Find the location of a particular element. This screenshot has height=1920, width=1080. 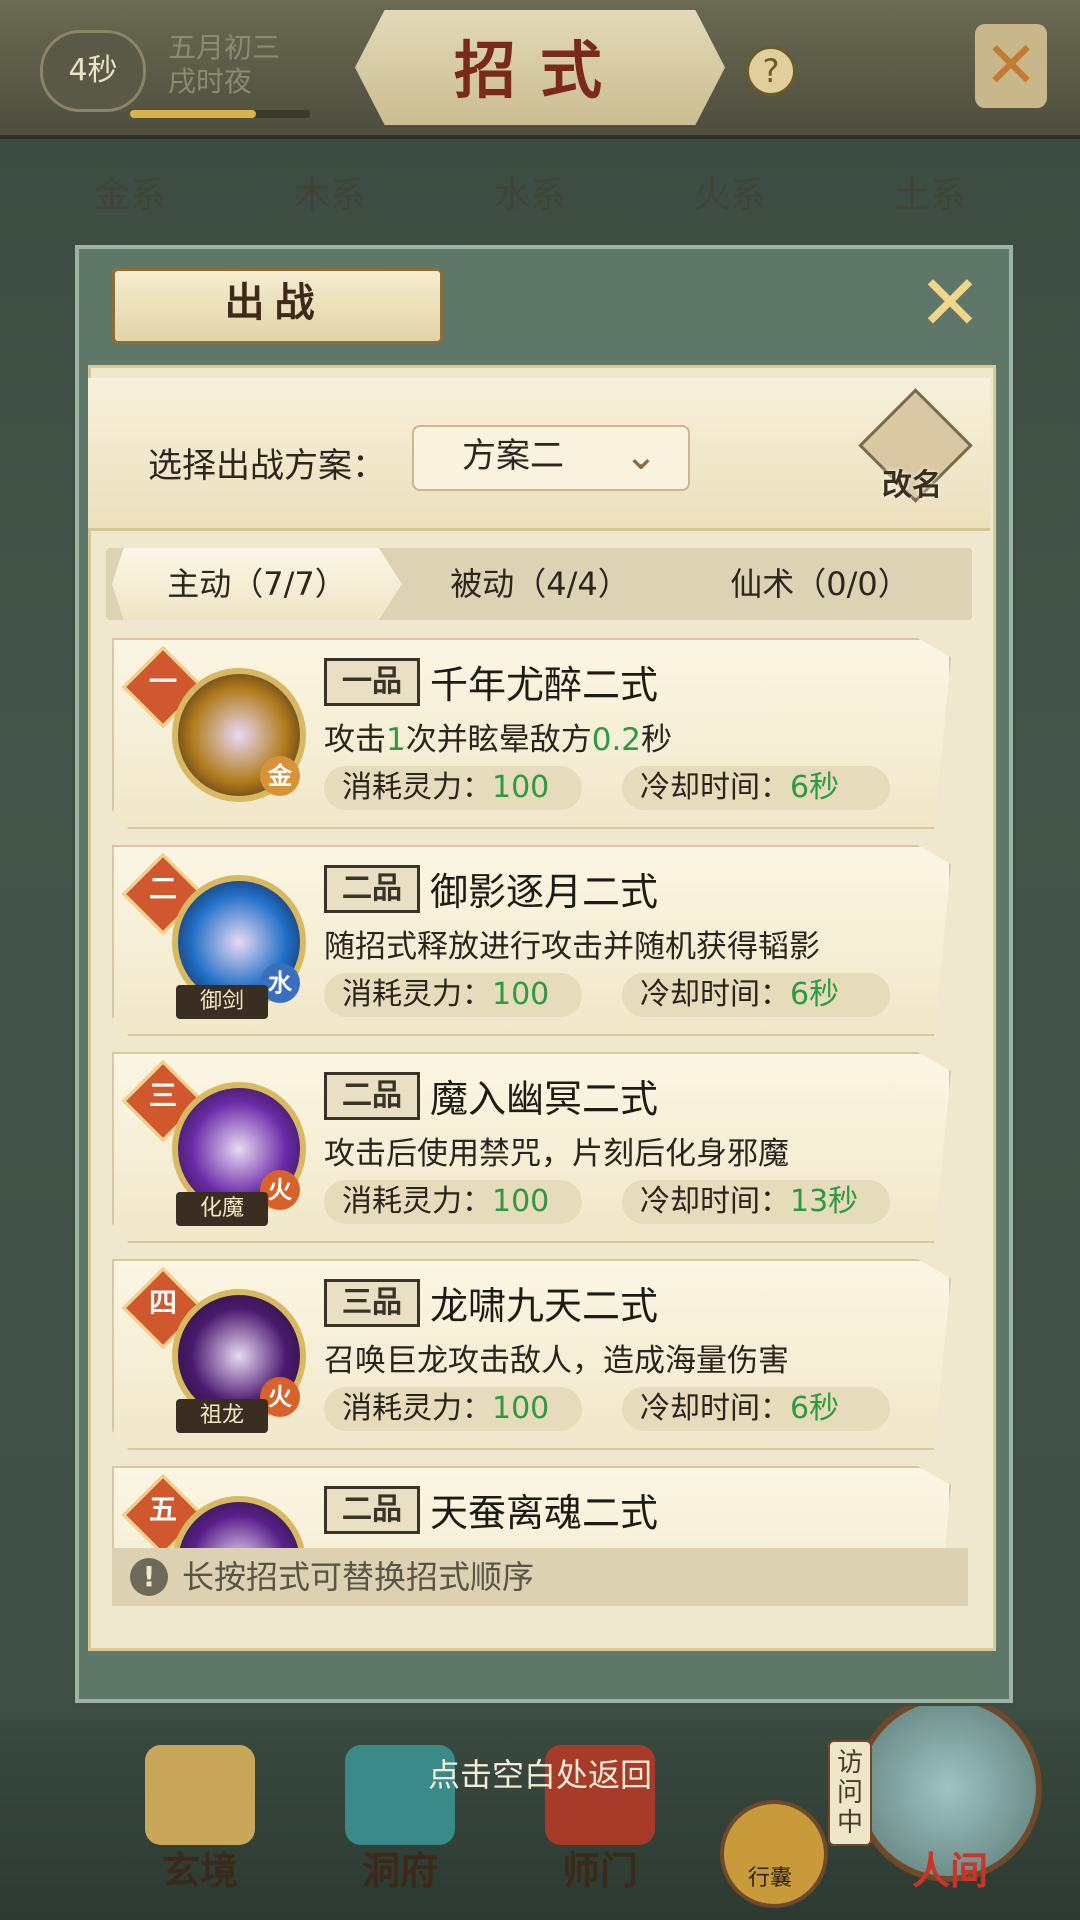

highlight-value: 1 is located at coordinates (396, 740).